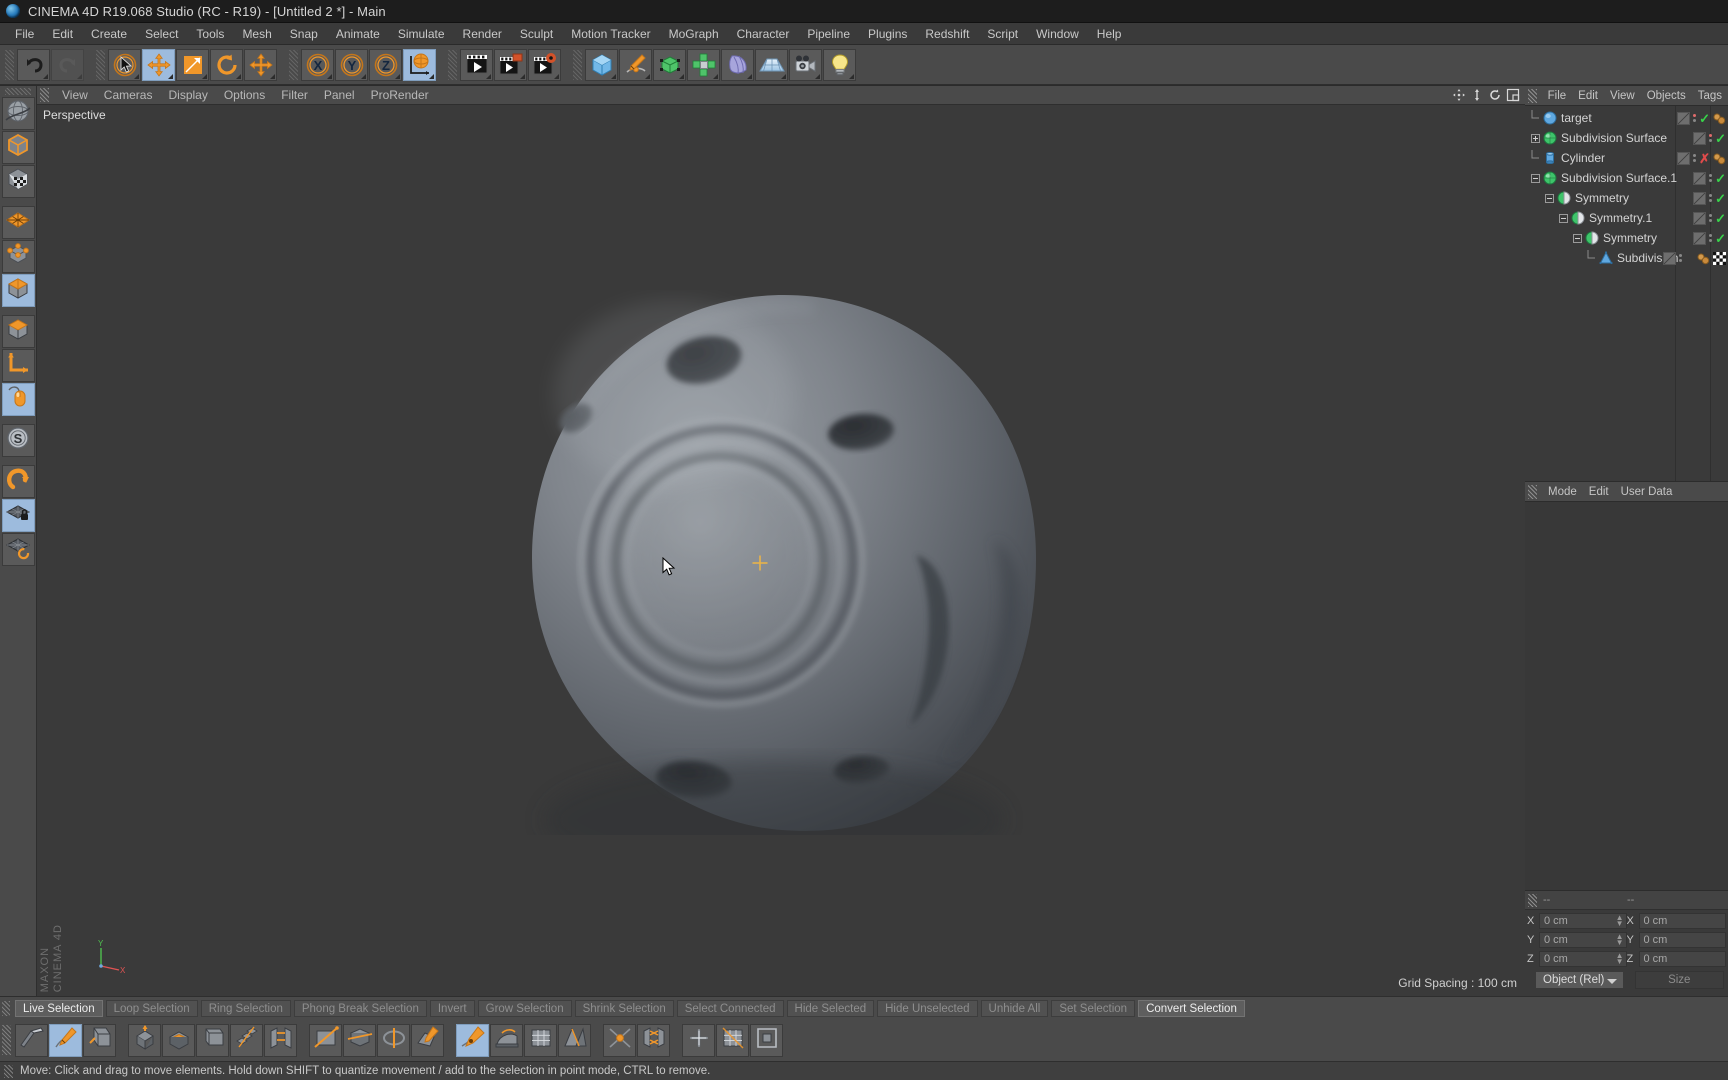 The image size is (1728, 1080). What do you see at coordinates (730, 1008) in the screenshot?
I see `selection-button-select-connected: Select Connected` at bounding box center [730, 1008].